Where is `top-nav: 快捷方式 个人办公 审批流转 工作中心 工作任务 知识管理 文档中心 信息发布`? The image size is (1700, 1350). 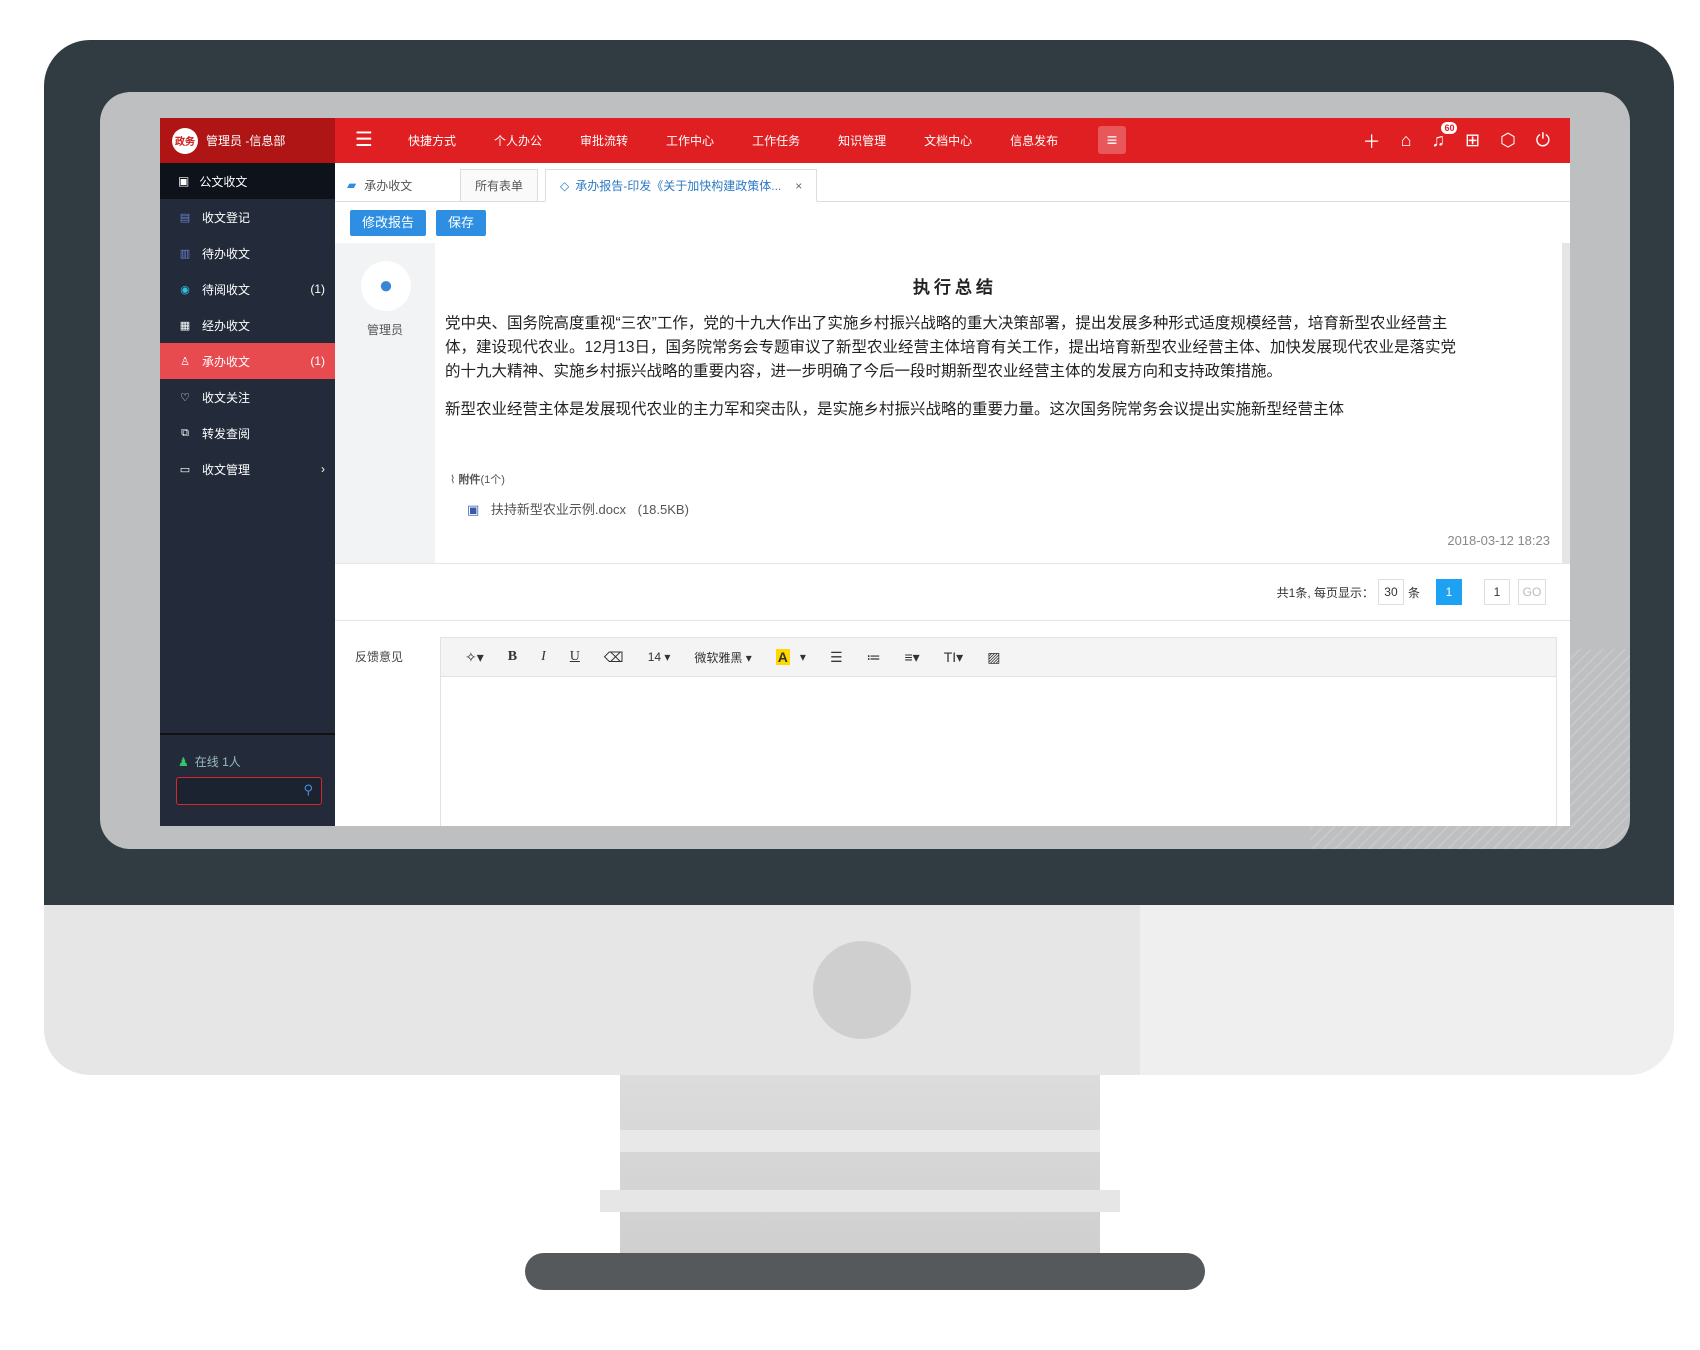 top-nav: 快捷方式 个人办公 审批流转 工作中心 工作任务 知识管理 文档中心 信息发布 is located at coordinates (752, 140).